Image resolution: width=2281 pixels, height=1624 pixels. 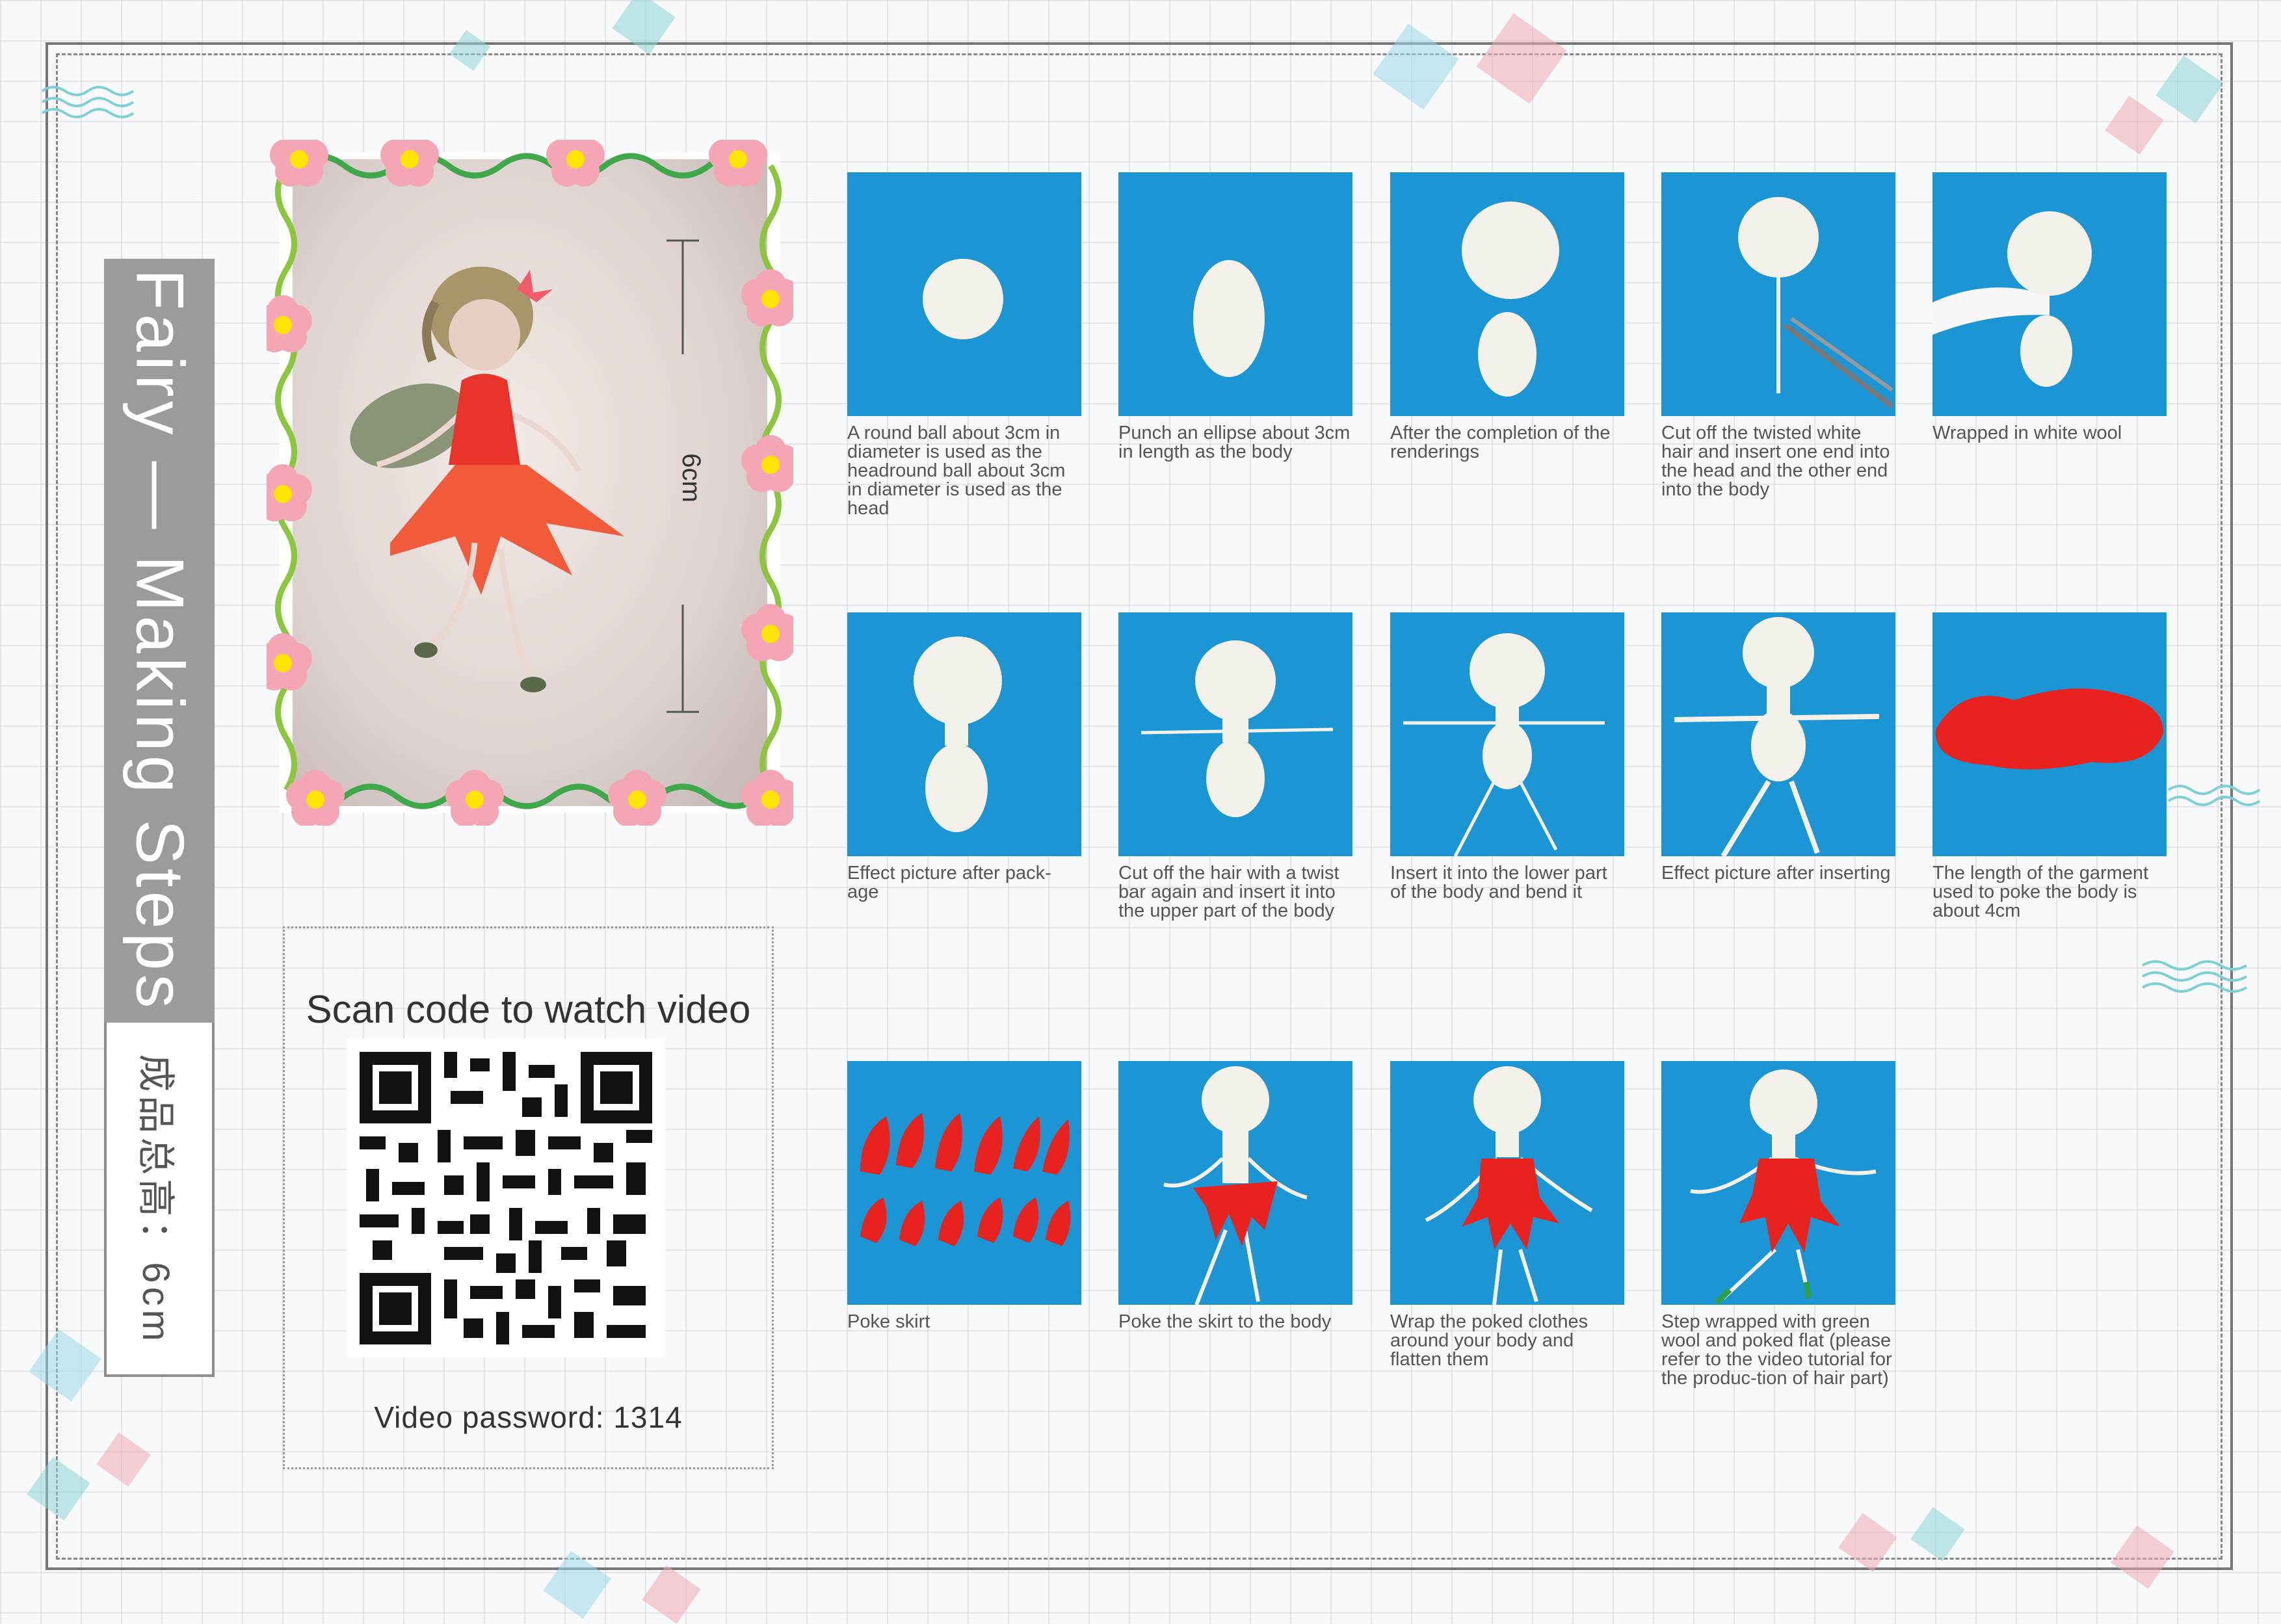 What do you see at coordinates (964, 1183) in the screenshot?
I see `step-11-photo` at bounding box center [964, 1183].